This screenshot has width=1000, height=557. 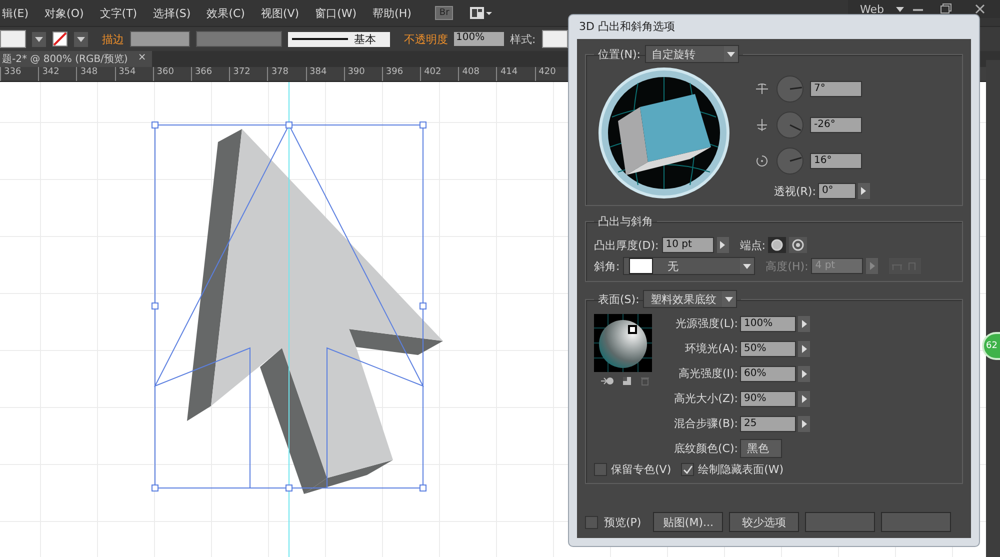 I want to click on menu-item: 选择(S), so click(x=172, y=13).